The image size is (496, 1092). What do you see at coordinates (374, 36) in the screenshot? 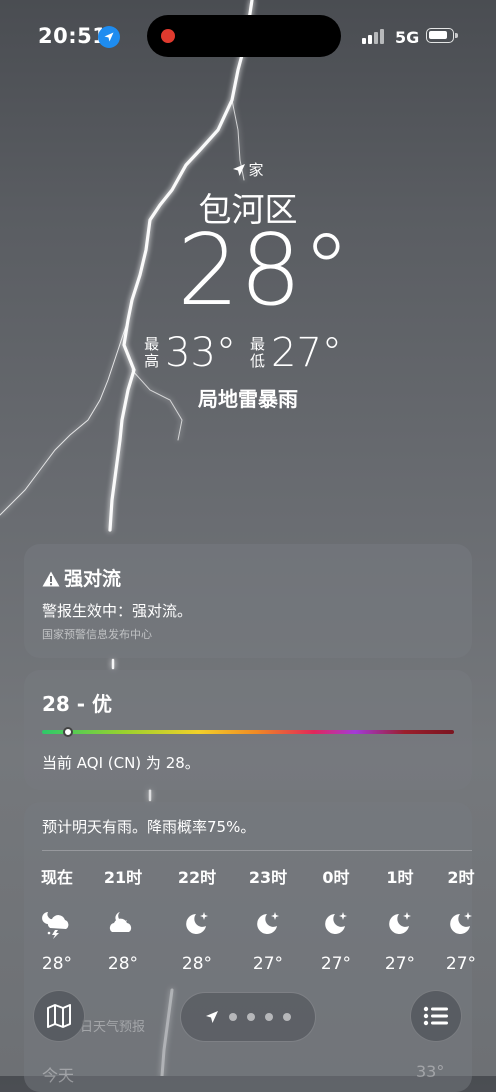
I see `cellular-signal-icon` at bounding box center [374, 36].